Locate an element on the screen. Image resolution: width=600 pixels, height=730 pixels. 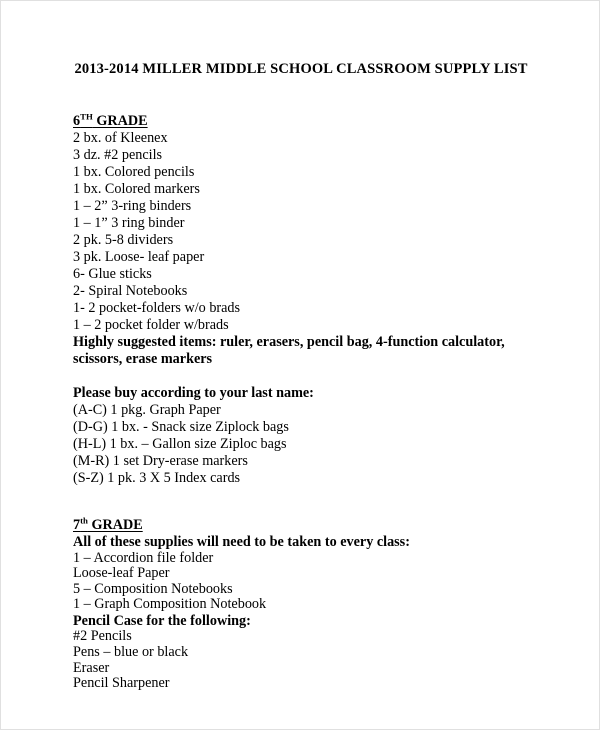
grade-6-heading-ordinal-suffix: TH is located at coordinates (86, 116).